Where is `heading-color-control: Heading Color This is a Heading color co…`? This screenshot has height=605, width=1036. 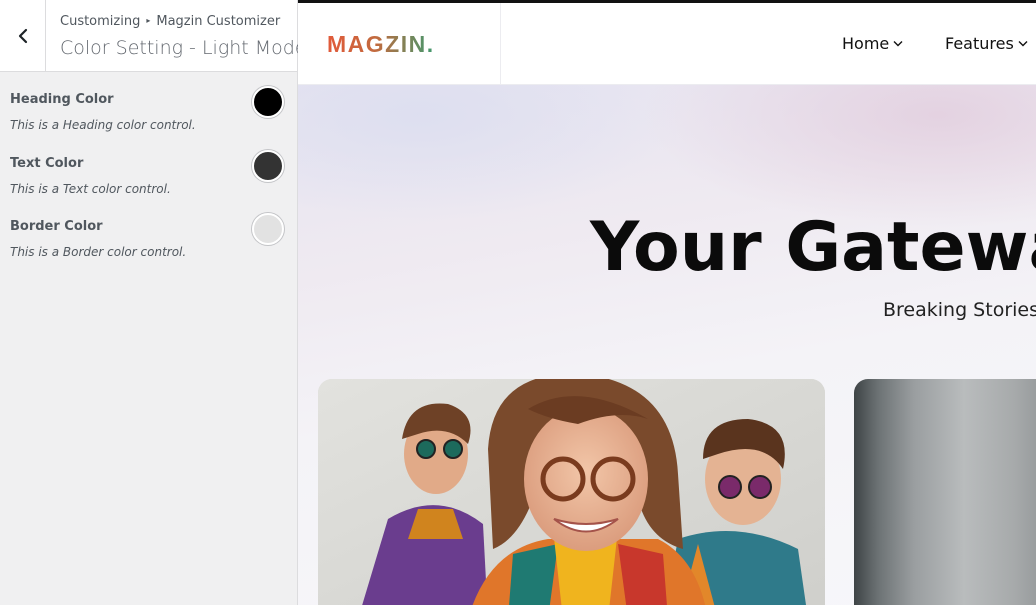 heading-color-control: Heading Color This is a Heading color co… is located at coordinates (148, 115).